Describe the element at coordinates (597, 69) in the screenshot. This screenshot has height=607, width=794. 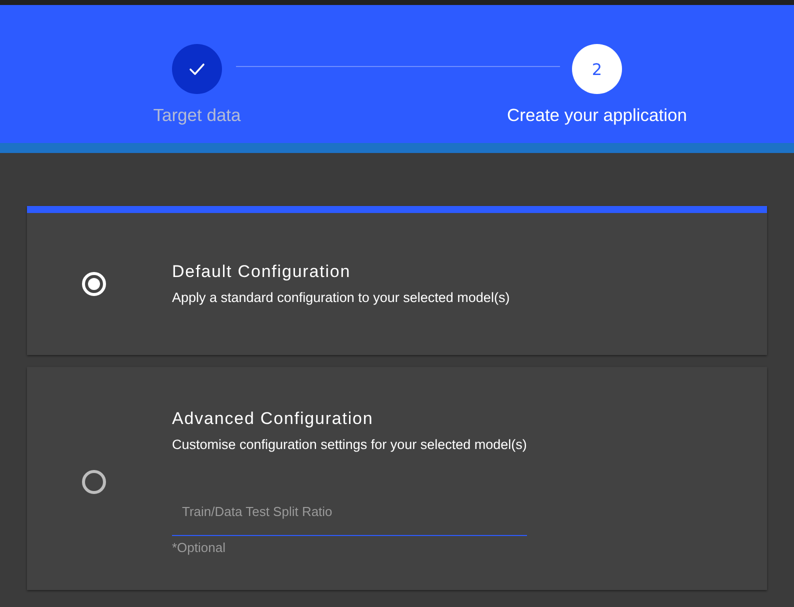
I see `step-number: 2` at that location.